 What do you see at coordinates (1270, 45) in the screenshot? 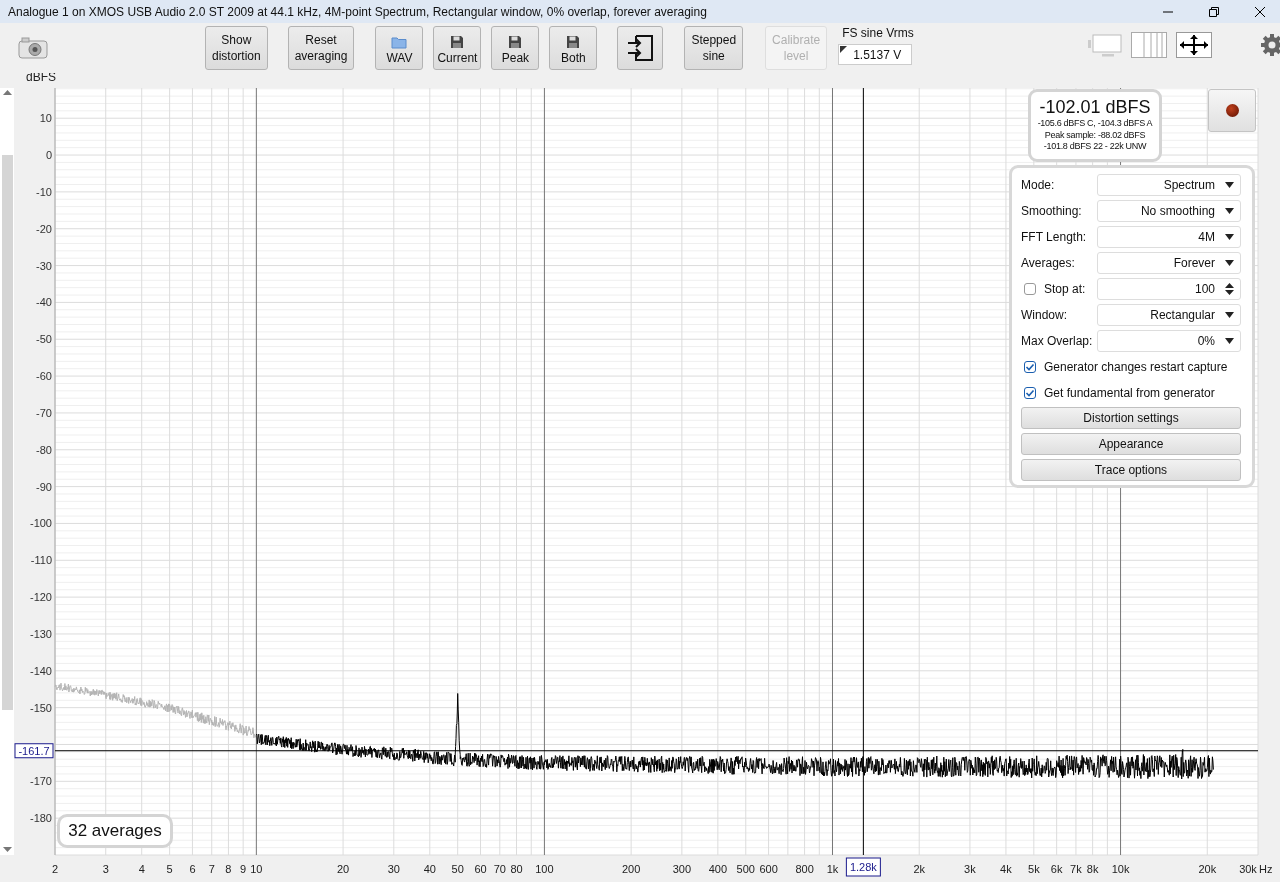
I see `settings-icon` at bounding box center [1270, 45].